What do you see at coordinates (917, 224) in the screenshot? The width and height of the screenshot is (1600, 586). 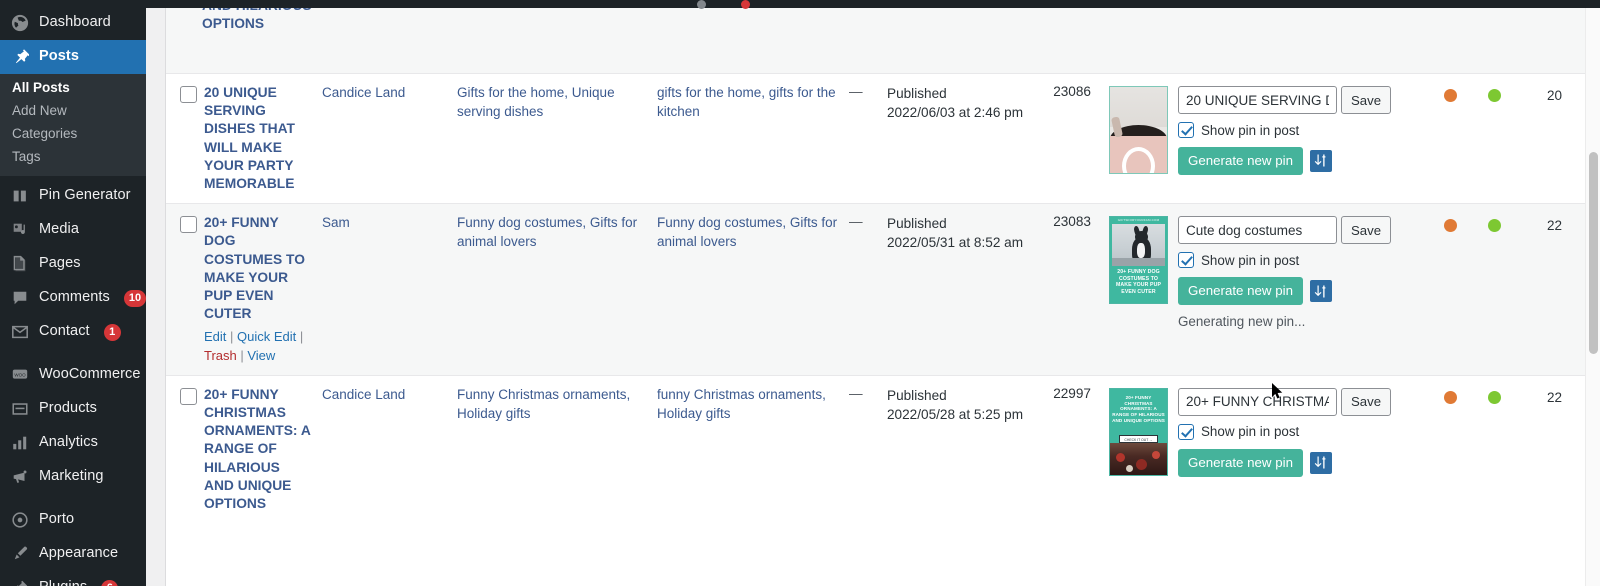 I see `post-status: Published` at bounding box center [917, 224].